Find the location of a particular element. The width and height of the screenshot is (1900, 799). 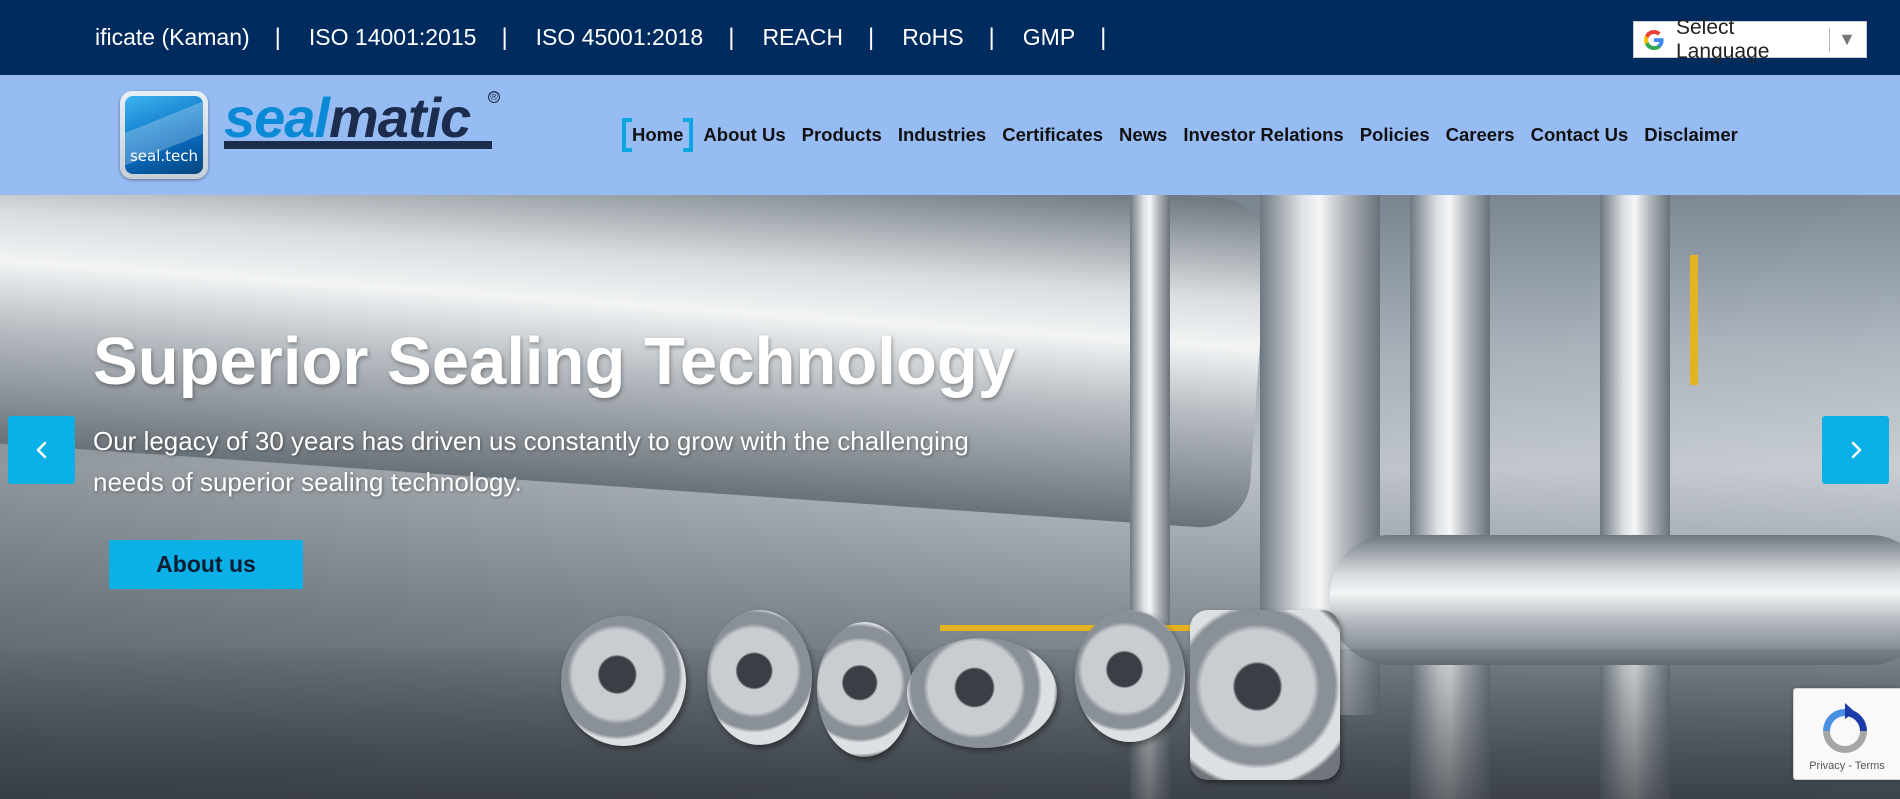

registered-mark: ® is located at coordinates (494, 97).